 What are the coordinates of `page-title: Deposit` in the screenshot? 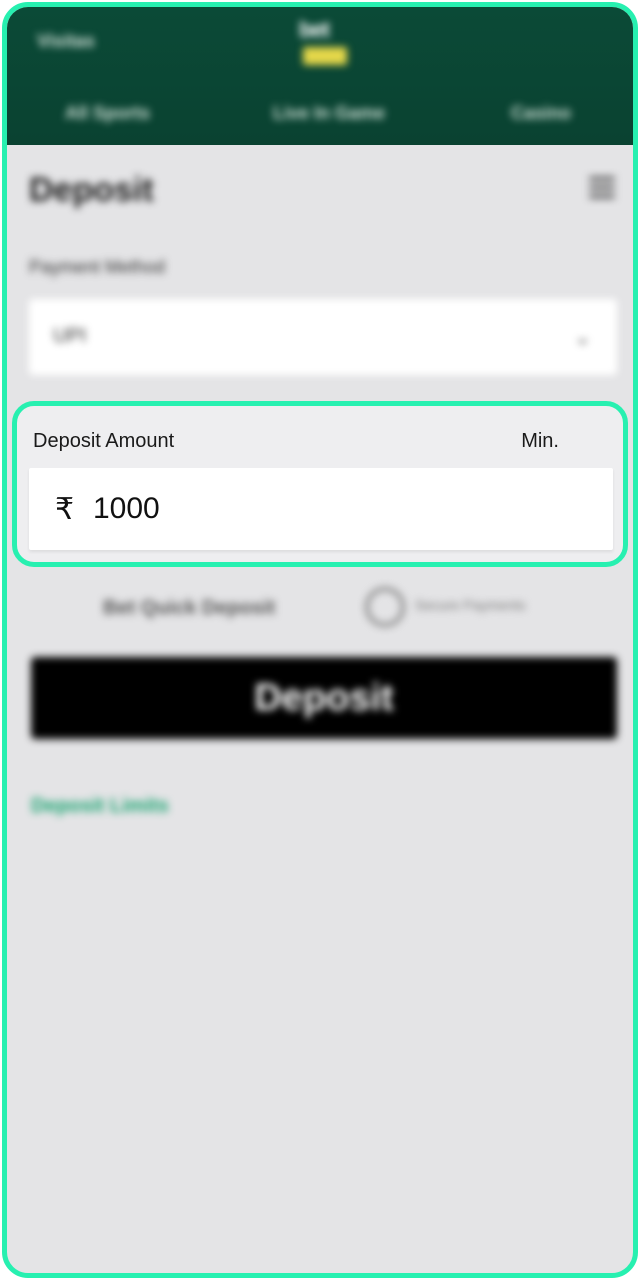 It's located at (91, 190).